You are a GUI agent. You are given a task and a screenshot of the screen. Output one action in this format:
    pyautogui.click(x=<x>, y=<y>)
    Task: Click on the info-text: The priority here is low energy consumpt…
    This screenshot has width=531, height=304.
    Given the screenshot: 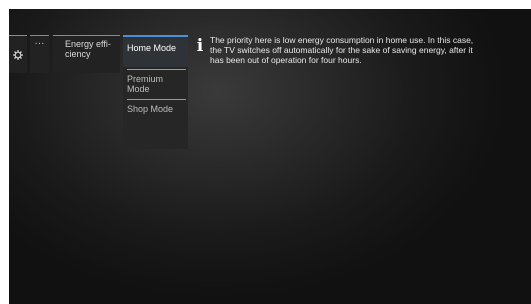 What is the action you would take?
    pyautogui.click(x=342, y=50)
    